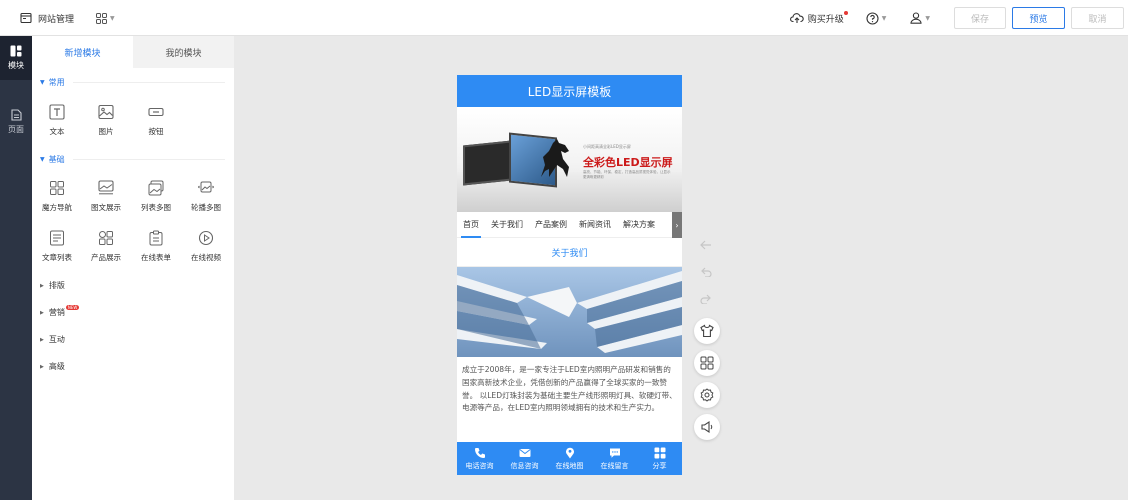 This screenshot has width=1128, height=500. Describe the element at coordinates (57, 257) in the screenshot. I see `module-label: 文章列表` at that location.